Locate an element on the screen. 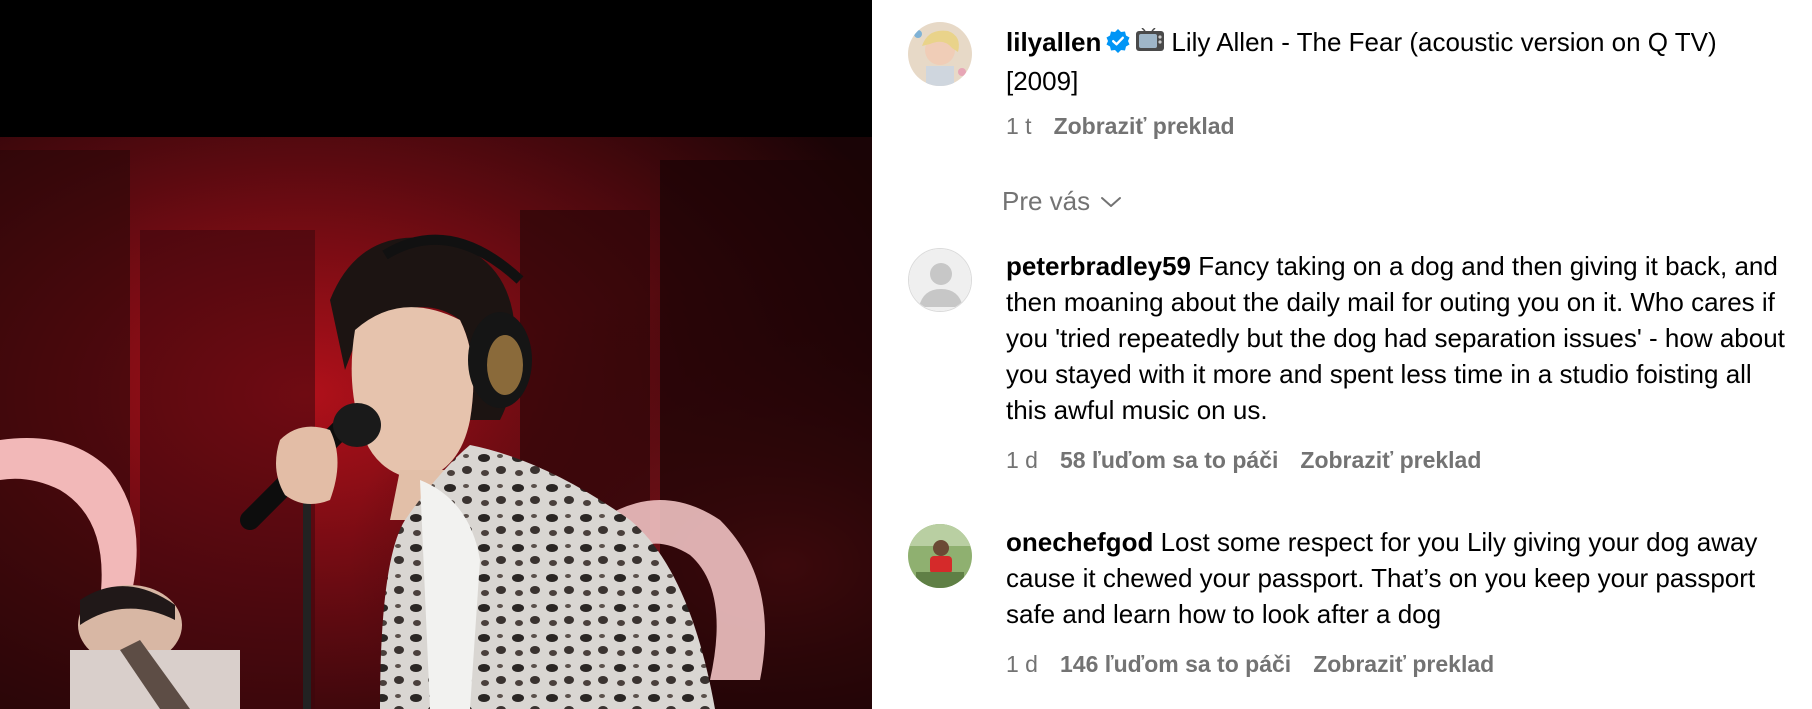 This screenshot has width=1812, height=709. post-meta: 1 t Zobraziť preklad is located at coordinates (1131, 126).